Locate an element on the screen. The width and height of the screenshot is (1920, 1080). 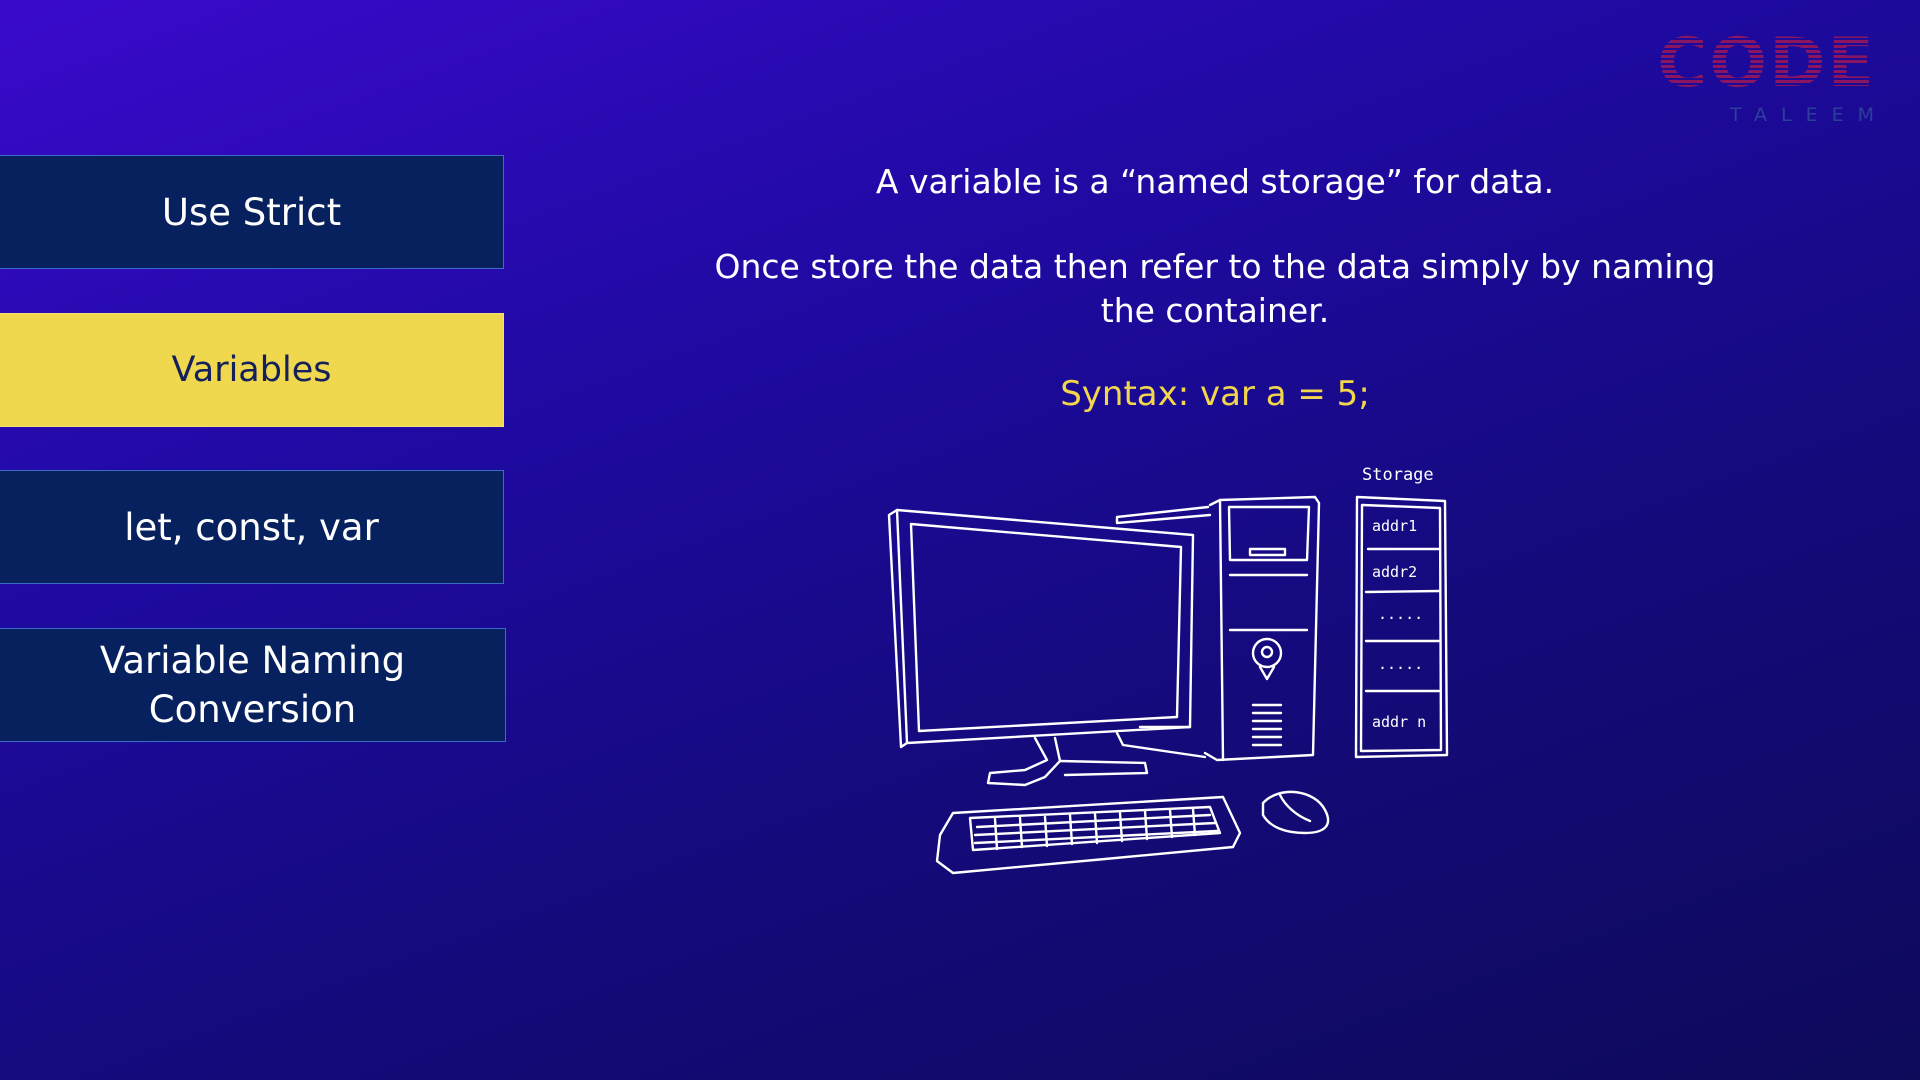
computer-tower-icon is located at coordinates (1218, 628).